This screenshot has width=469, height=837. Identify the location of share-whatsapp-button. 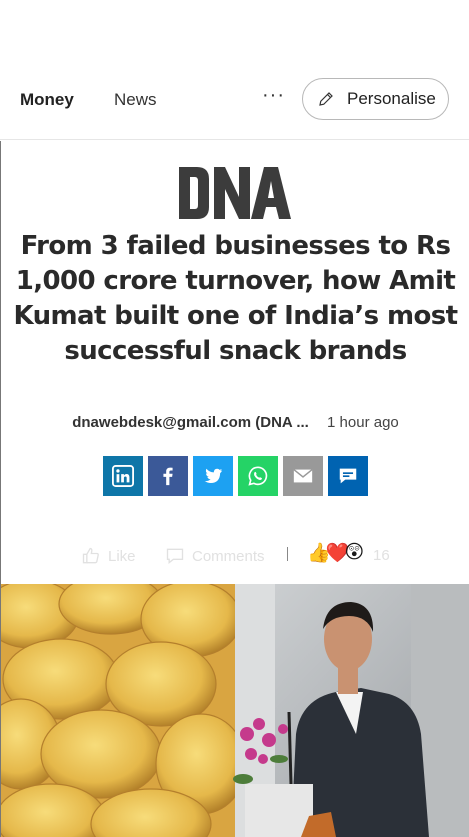
(258, 476).